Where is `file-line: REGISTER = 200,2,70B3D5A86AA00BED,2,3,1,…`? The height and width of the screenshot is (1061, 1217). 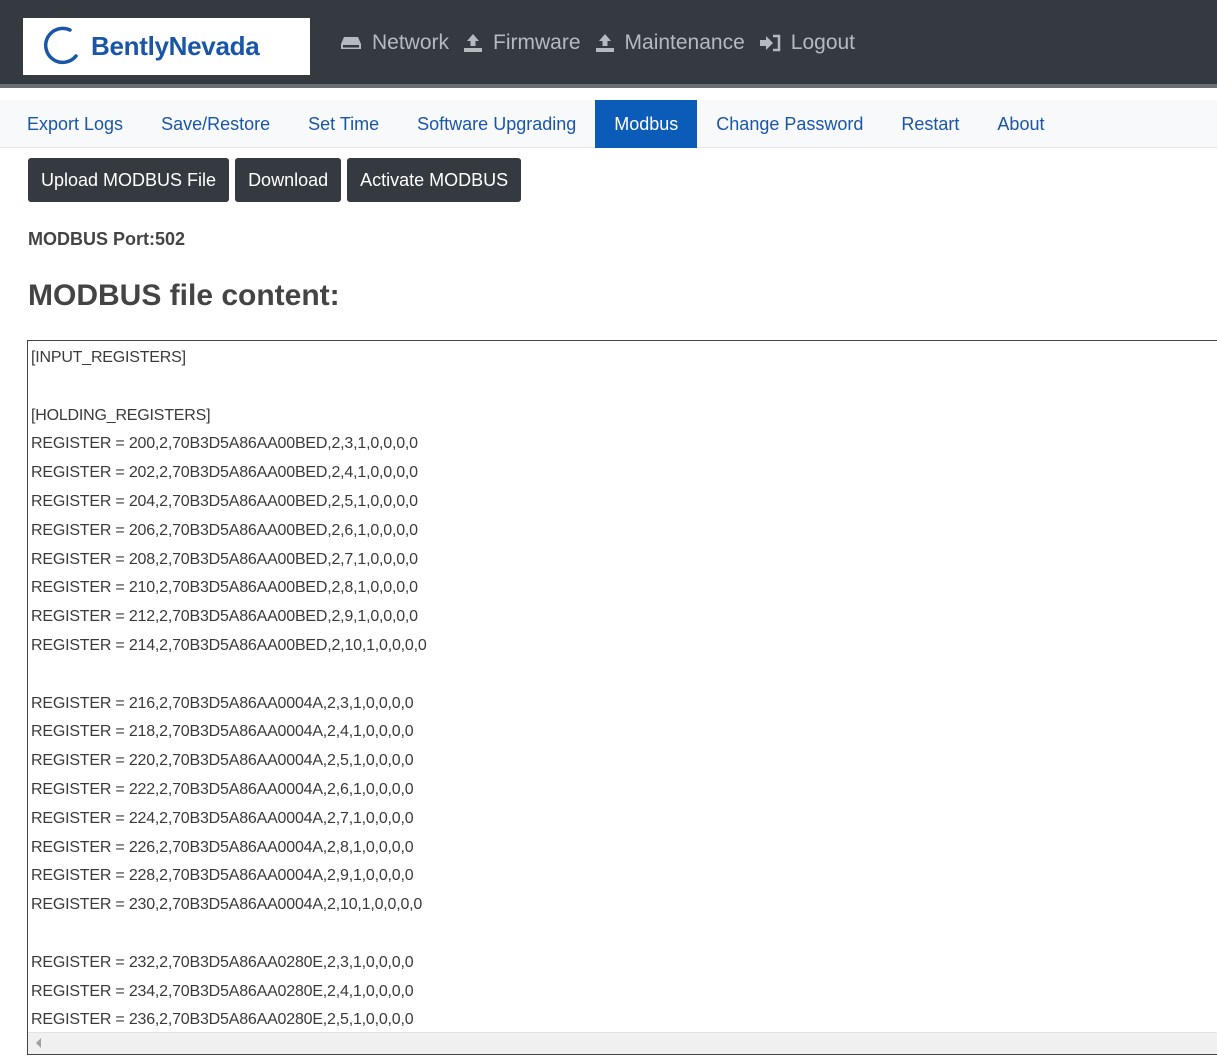
file-line: REGISTER = 200,2,70B3D5A86AA00BED,2,3,1,… is located at coordinates (224, 444).